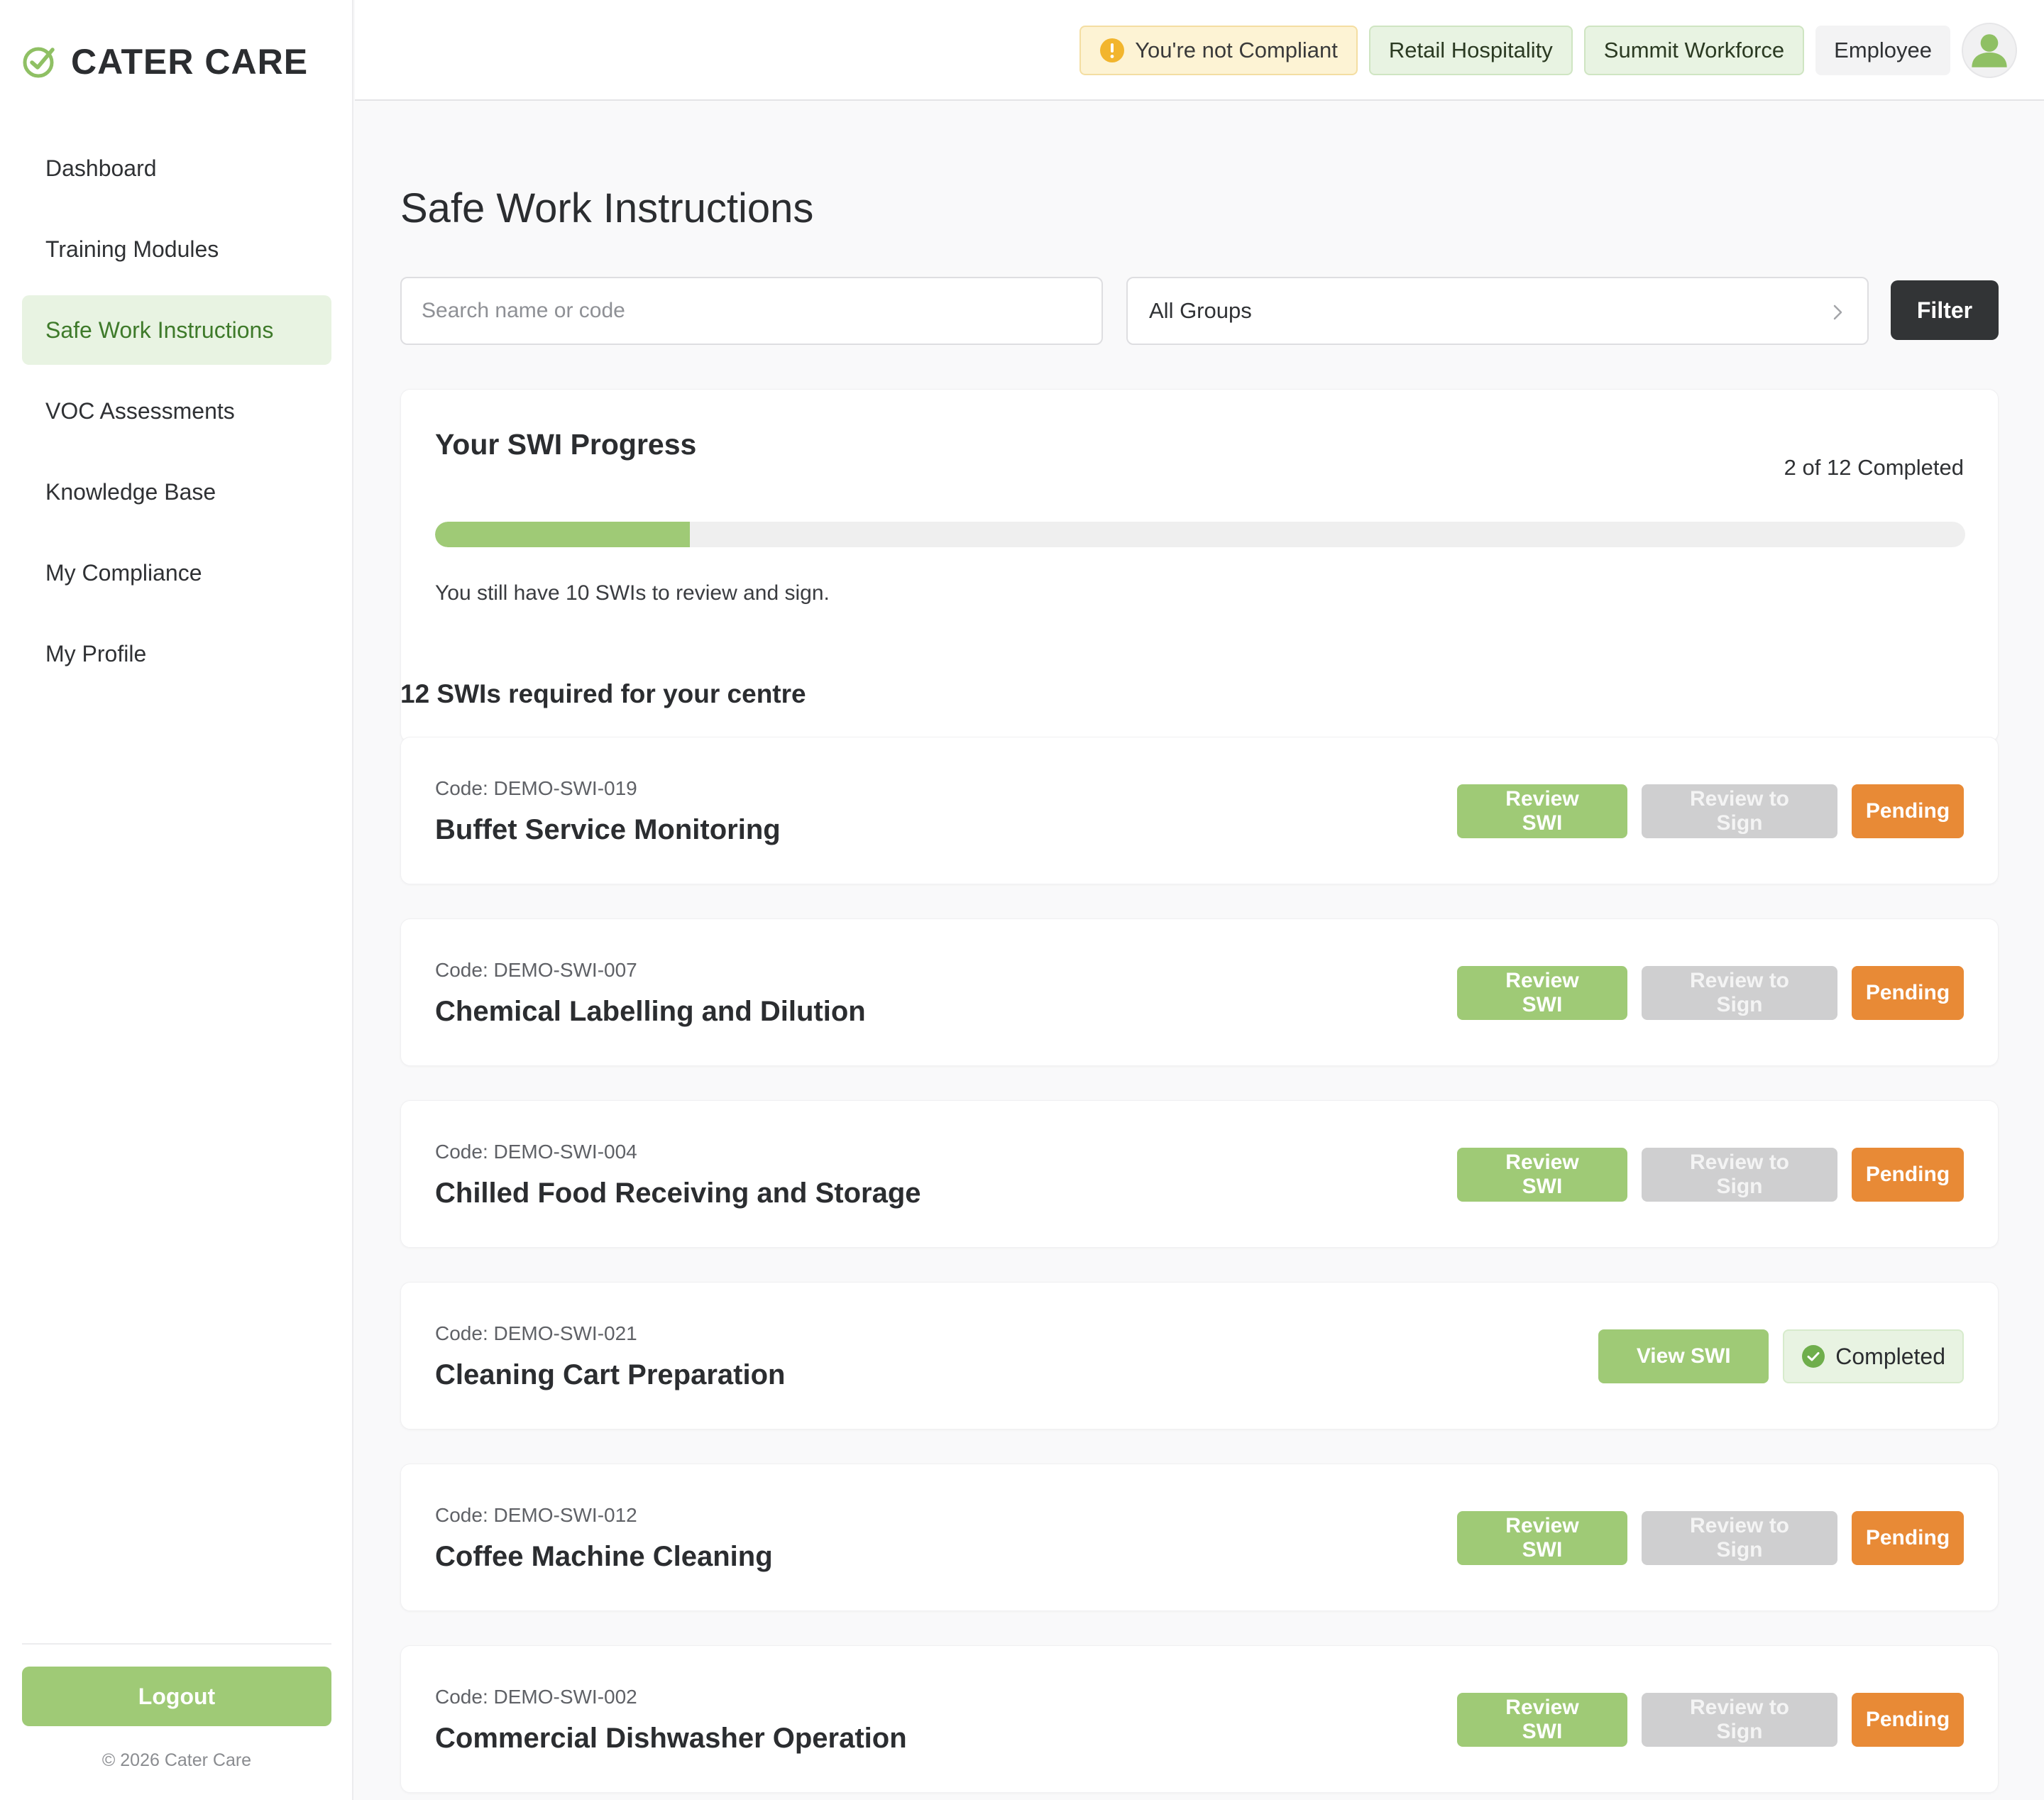 Image resolution: width=2044 pixels, height=1800 pixels. What do you see at coordinates (536, 1333) in the screenshot?
I see `swi-code: Code: DEMO-SWI-021` at bounding box center [536, 1333].